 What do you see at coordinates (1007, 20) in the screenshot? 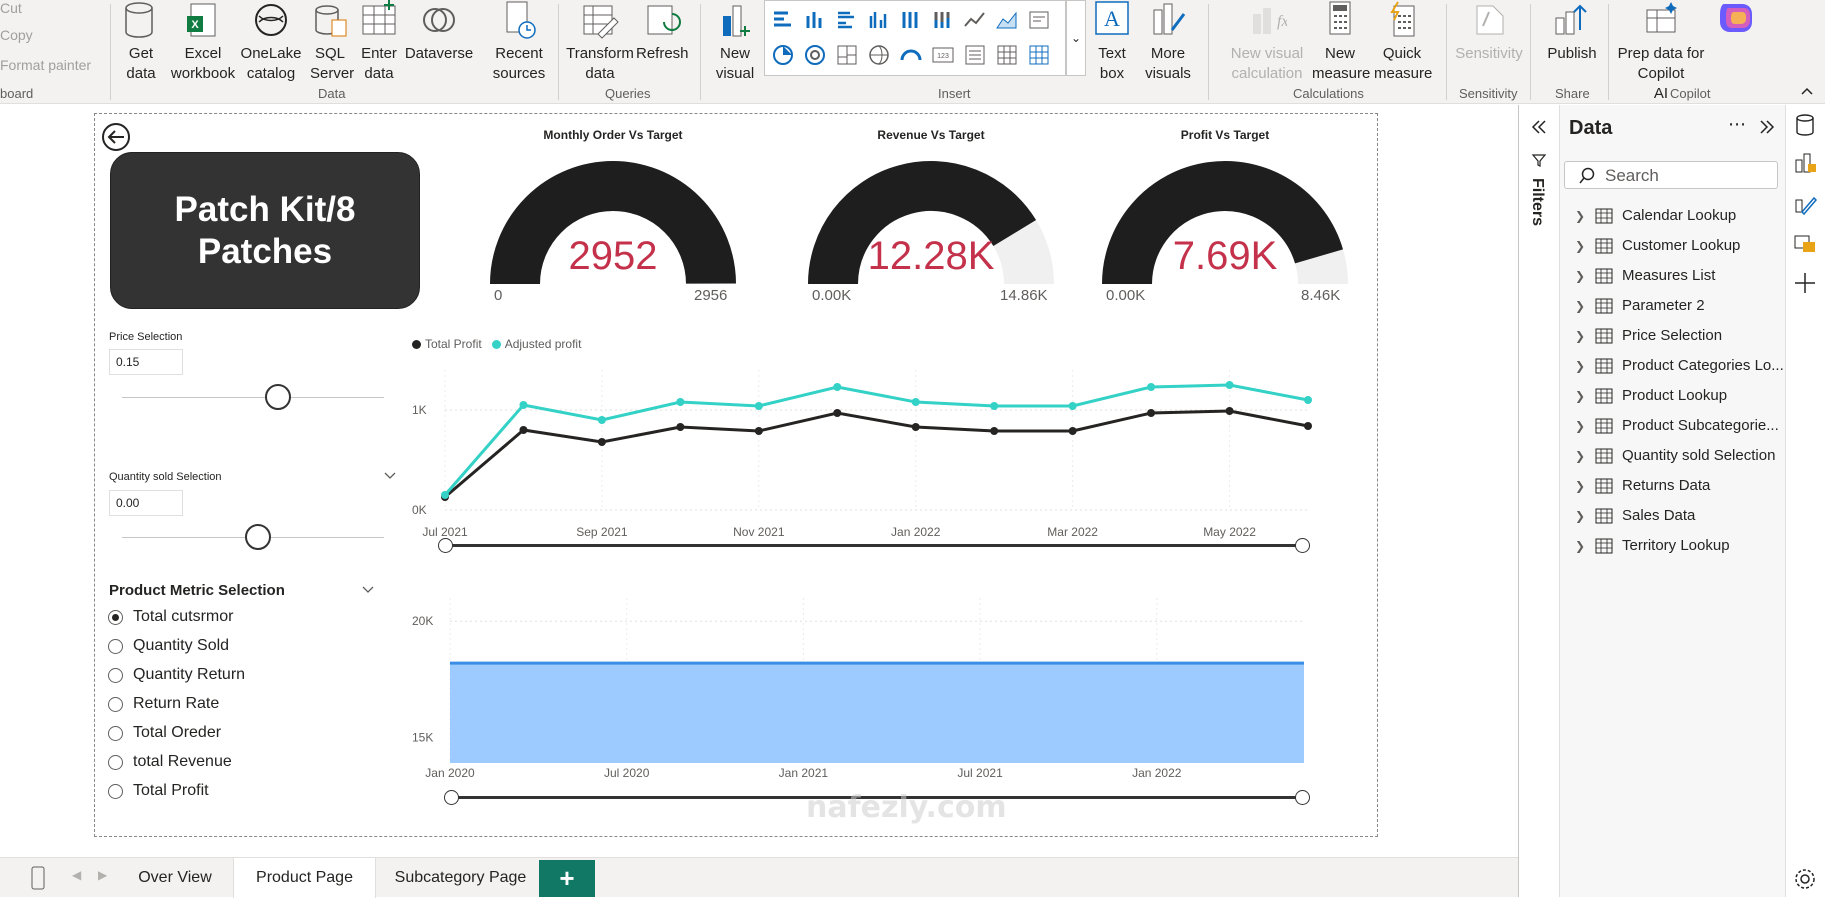
I see `area-chart-icon` at bounding box center [1007, 20].